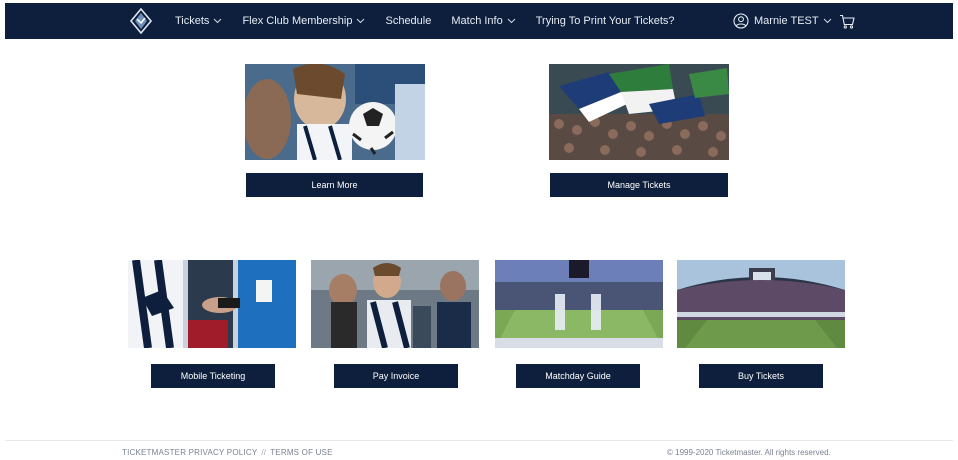 Image resolution: width=958 pixels, height=460 pixels. Describe the element at coordinates (396, 376) in the screenshot. I see `pay-invoice-button: Pay Invoice` at that location.